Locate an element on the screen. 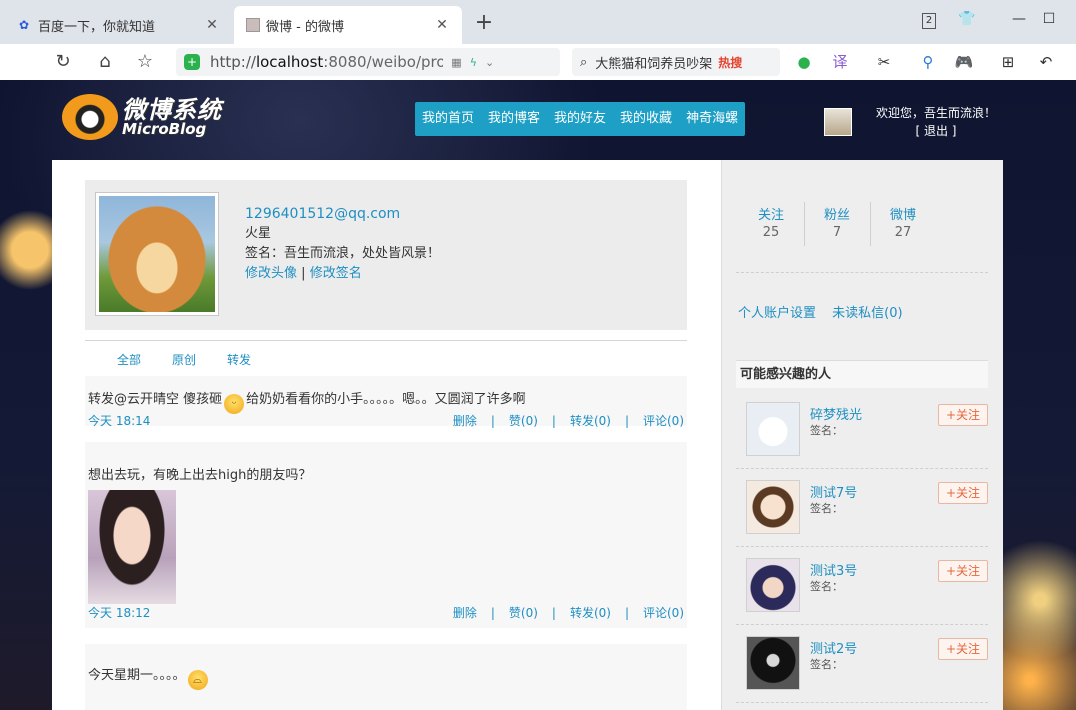  nav-magic-conch: 神奇海螺 is located at coordinates (712, 119).